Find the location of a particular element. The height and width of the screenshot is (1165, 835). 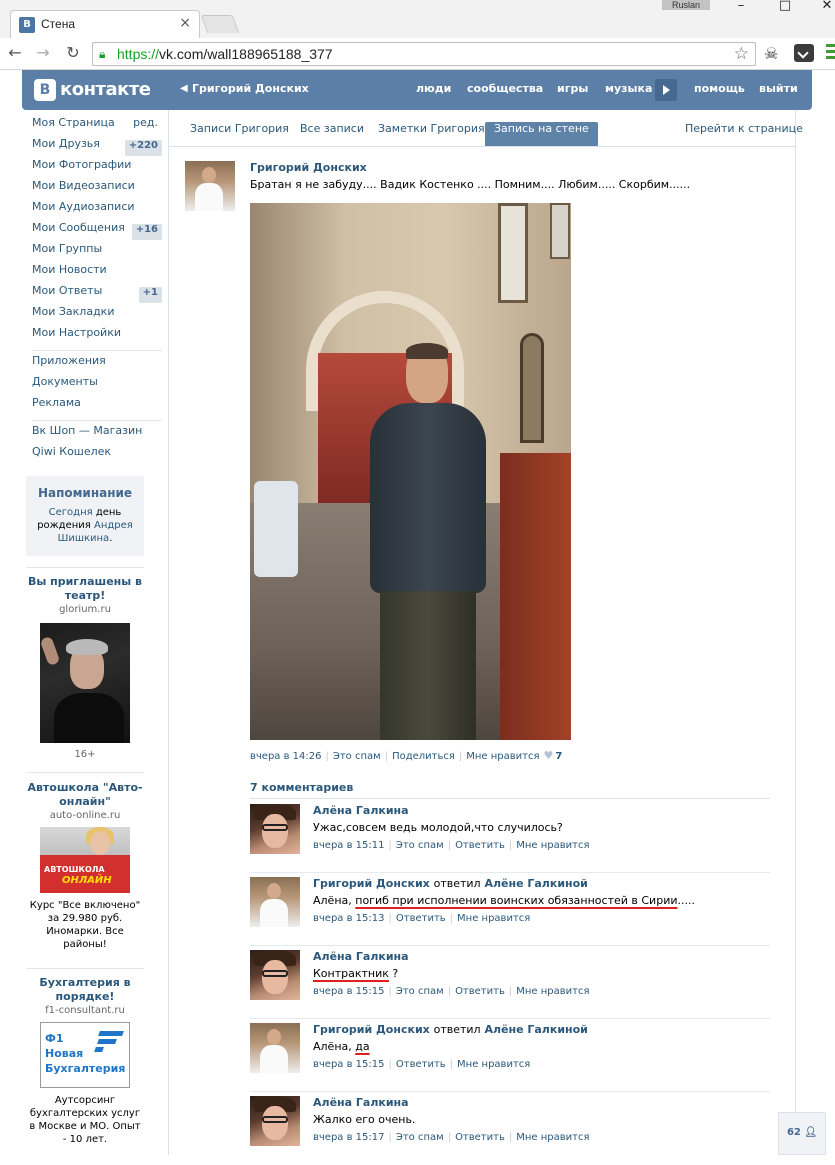

post-author-name: Григорий Донских is located at coordinates (308, 167).